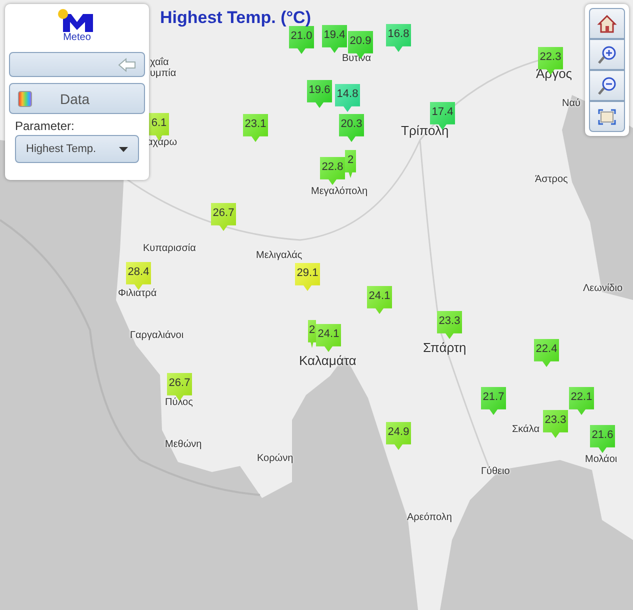 The image size is (633, 610). I want to click on place-label: Κυπαρισσία, so click(169, 248).